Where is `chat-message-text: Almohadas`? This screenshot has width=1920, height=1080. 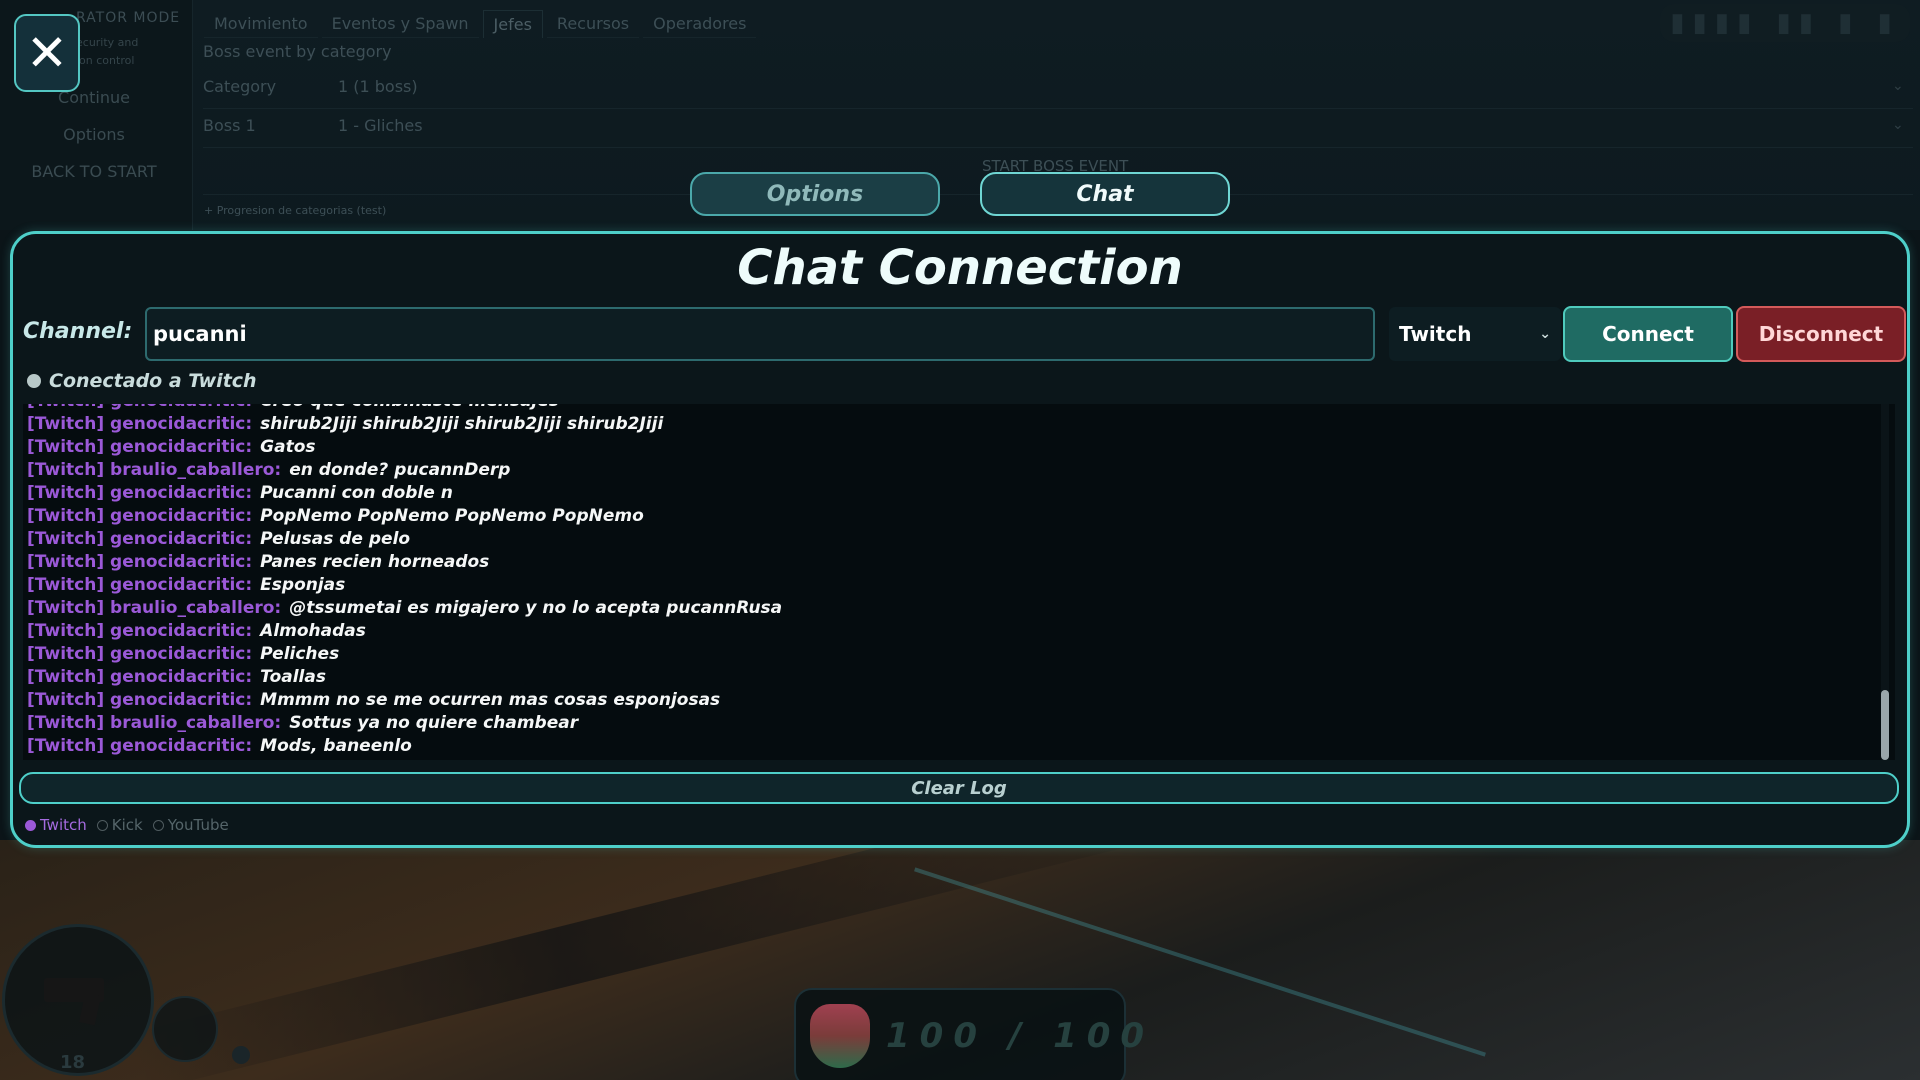 chat-message-text: Almohadas is located at coordinates (313, 631).